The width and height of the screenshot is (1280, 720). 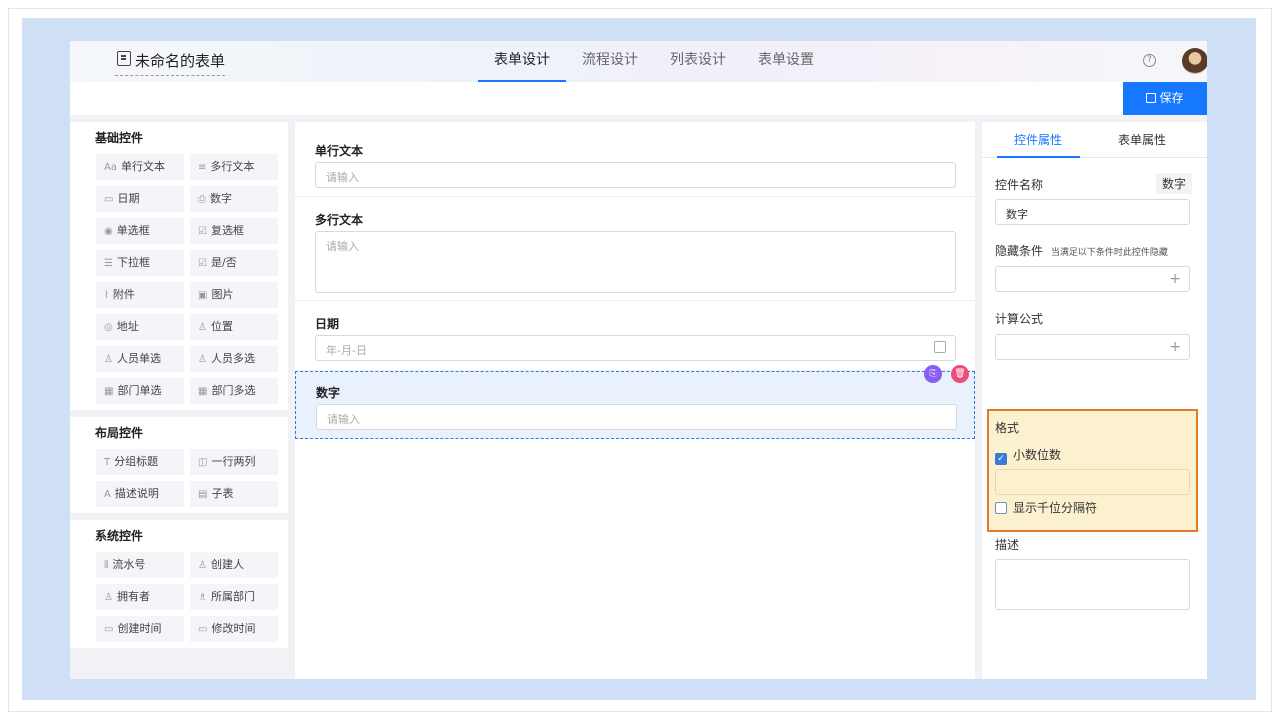 What do you see at coordinates (123, 294) in the screenshot?
I see `palette-item-label: 附件` at bounding box center [123, 294].